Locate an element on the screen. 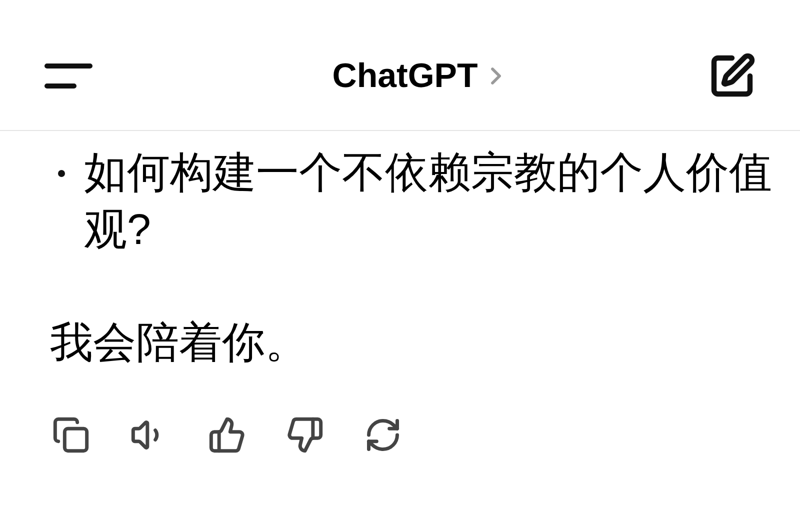  menu-icon is located at coordinates (69, 76).